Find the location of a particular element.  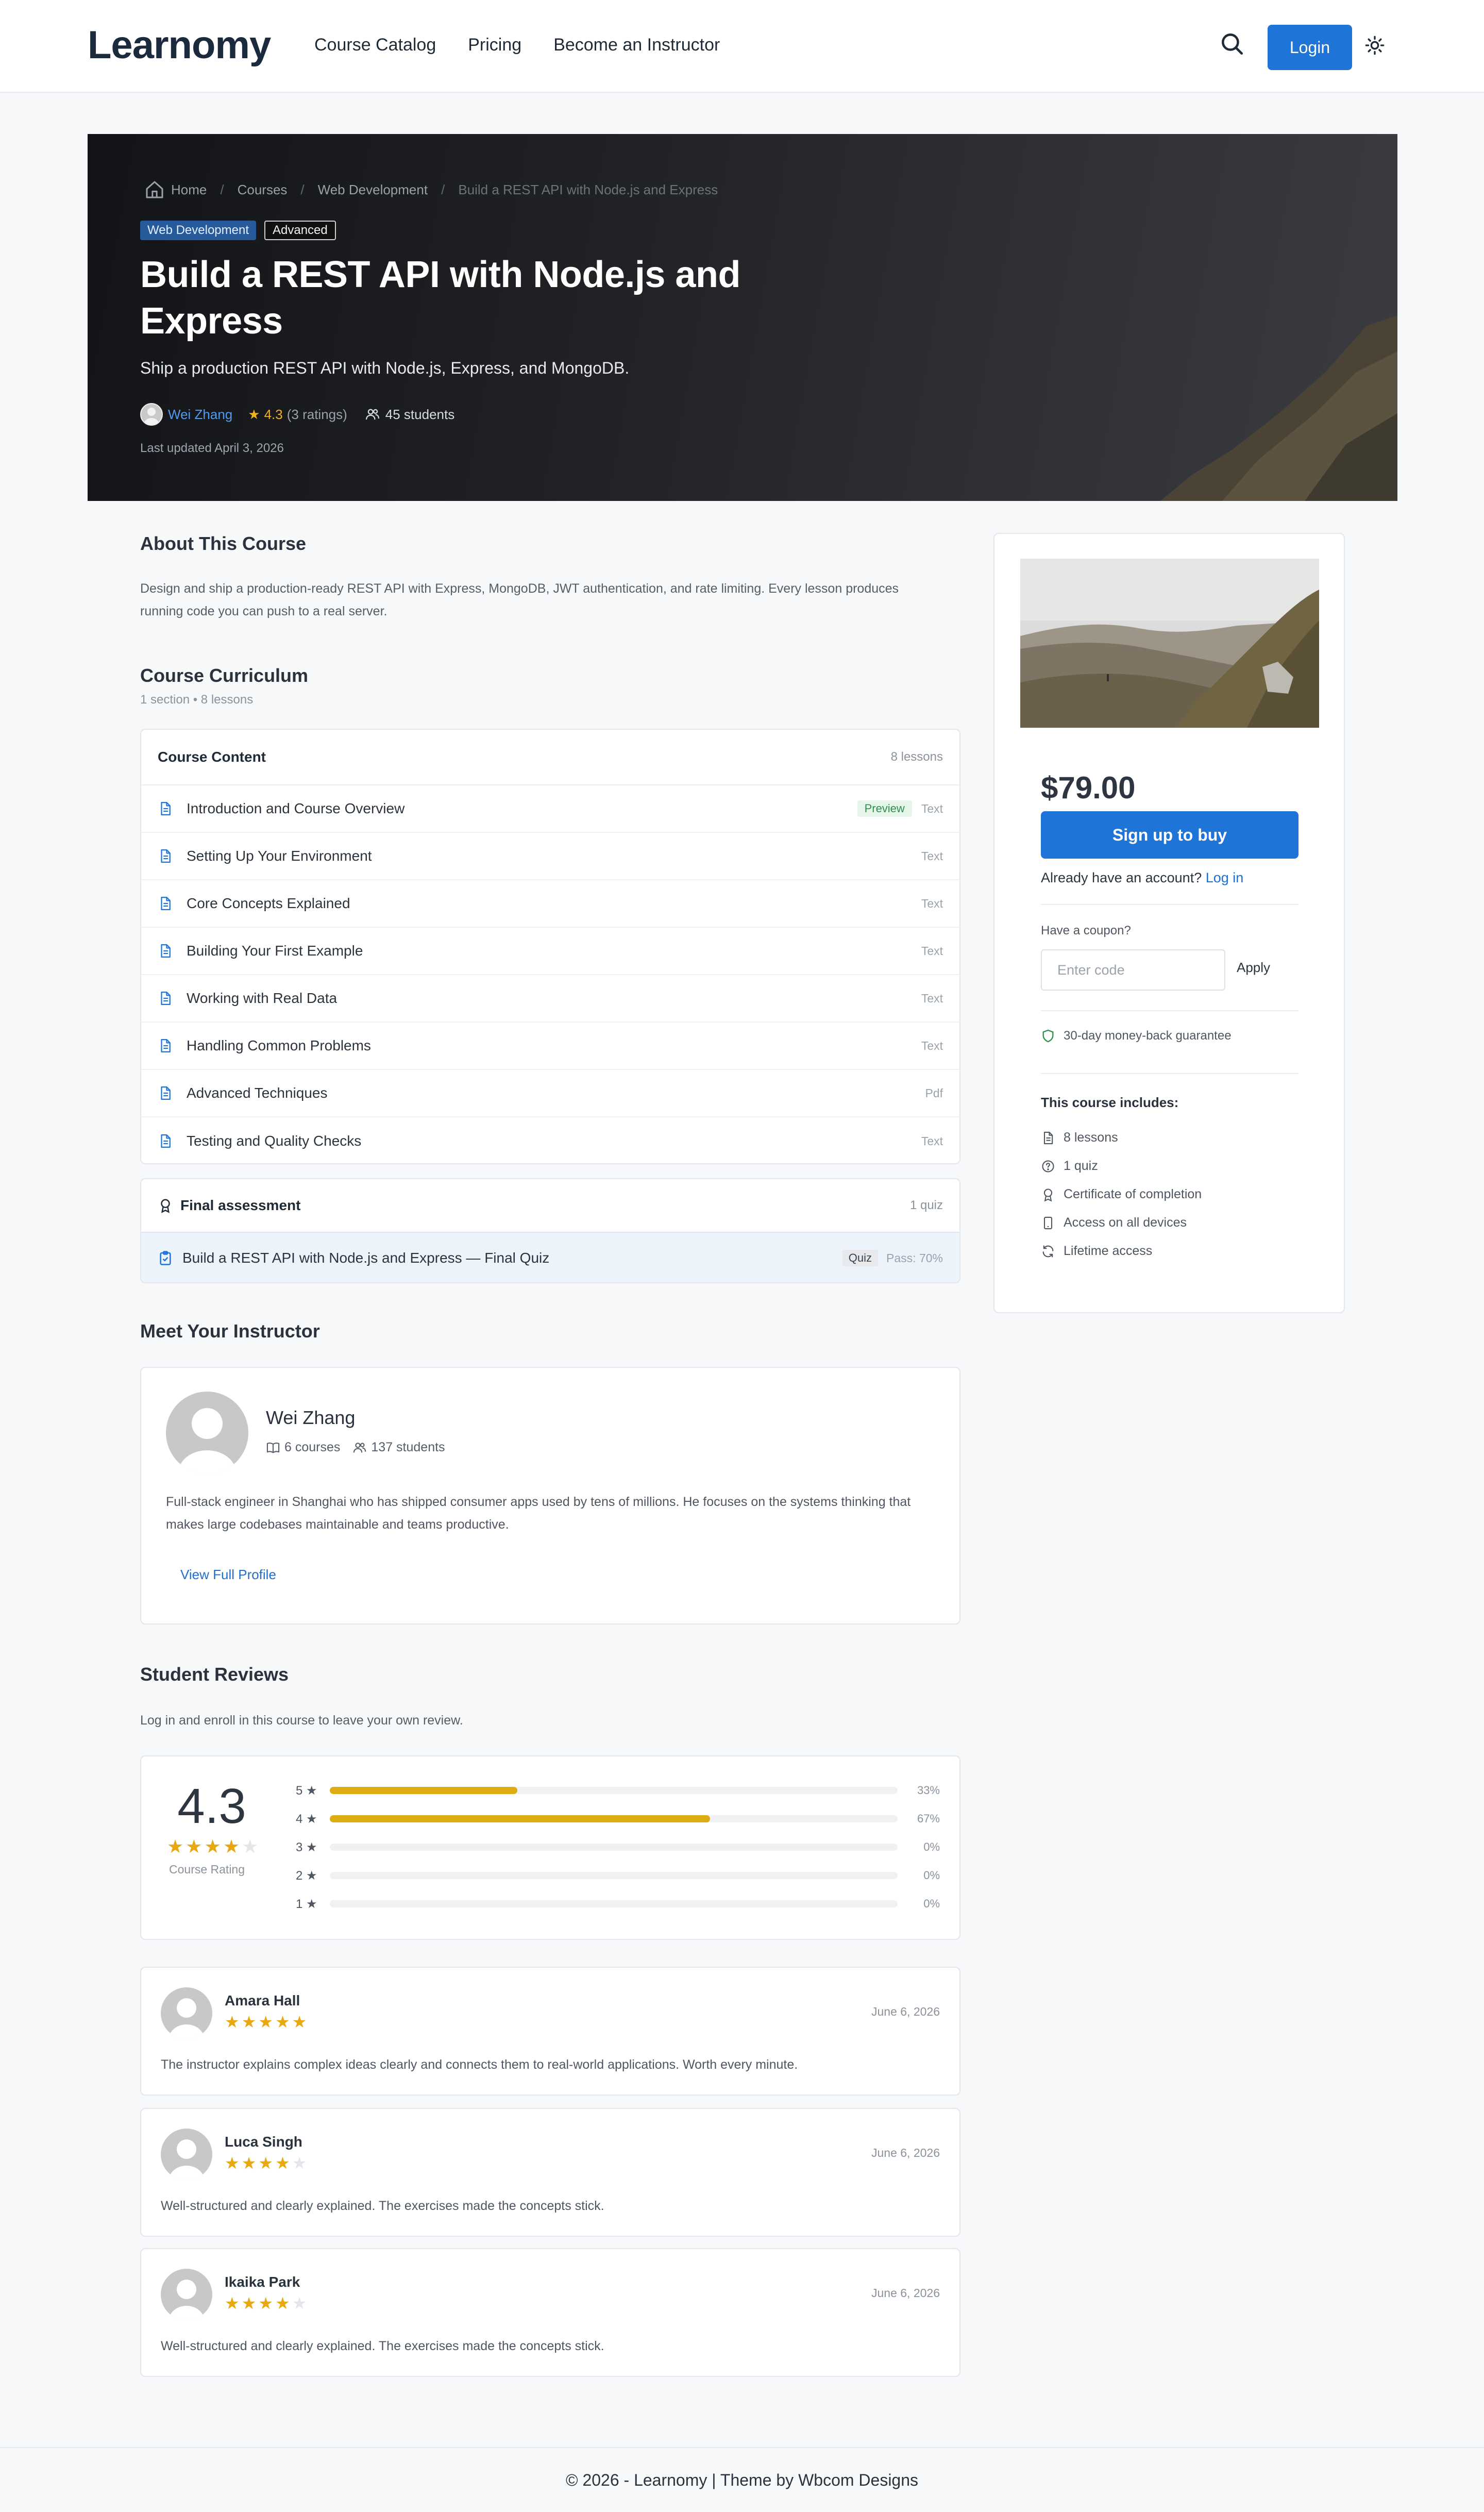

ratings-count: (3 ratings) is located at coordinates (316, 414).